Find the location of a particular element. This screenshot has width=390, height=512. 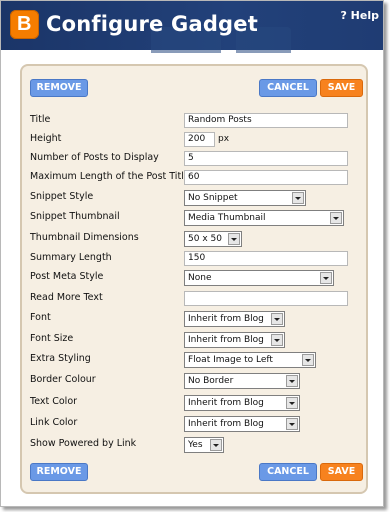

title-bar: B Configure Gadget ? Help is located at coordinates (192, 27).